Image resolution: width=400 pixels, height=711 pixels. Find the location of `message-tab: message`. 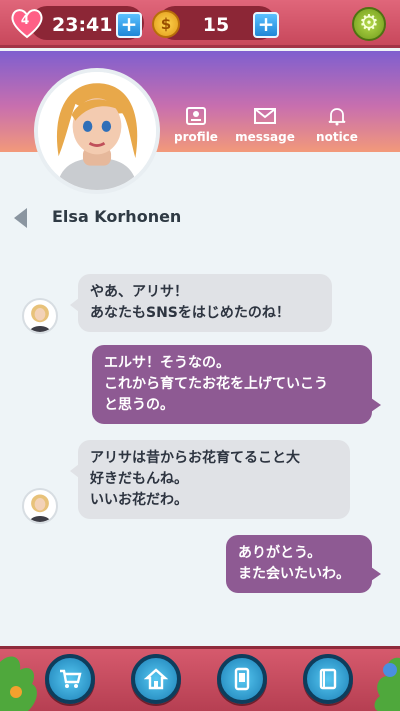

message-tab: message is located at coordinates (265, 125).